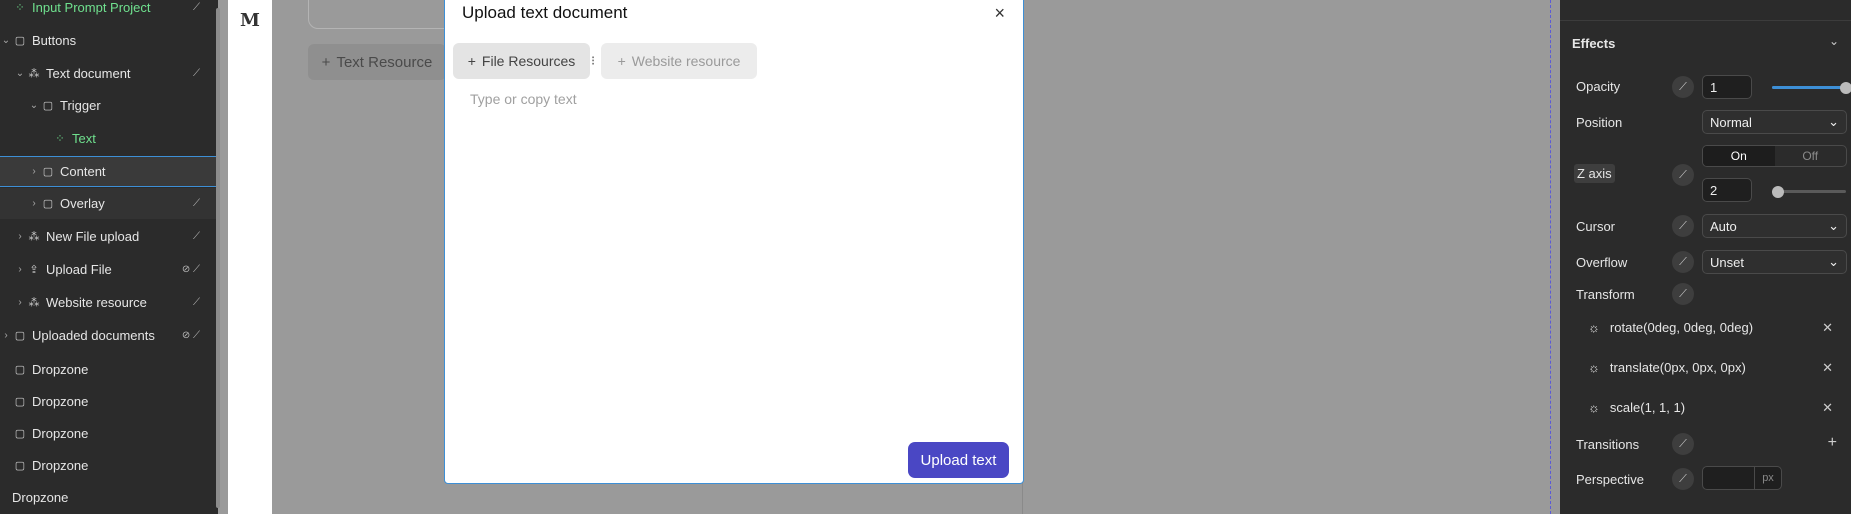  What do you see at coordinates (1774, 262) in the screenshot?
I see `overflow-select: Unset ⌄` at bounding box center [1774, 262].